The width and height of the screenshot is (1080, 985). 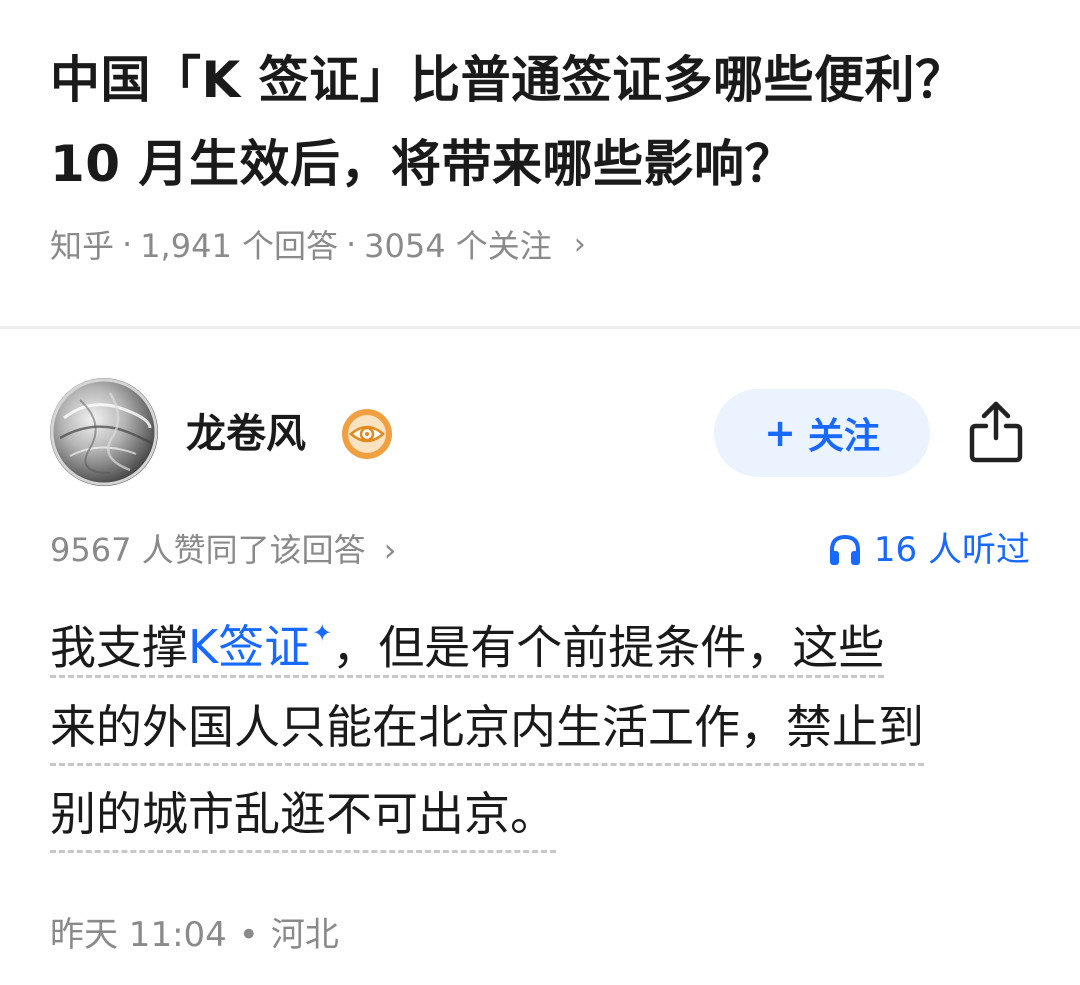 What do you see at coordinates (780, 433) in the screenshot?
I see `plus-icon: +` at bounding box center [780, 433].